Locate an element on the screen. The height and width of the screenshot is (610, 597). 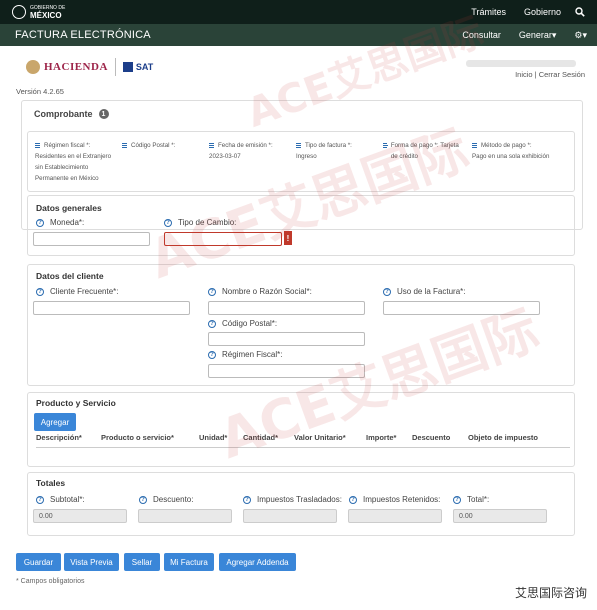
datos-generales-title: Datos generales is located at coordinates (69, 208).